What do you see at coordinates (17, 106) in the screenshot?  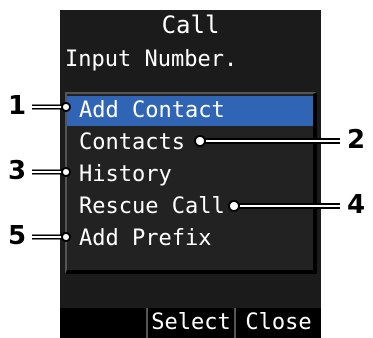 I see `callout-1: 1` at bounding box center [17, 106].